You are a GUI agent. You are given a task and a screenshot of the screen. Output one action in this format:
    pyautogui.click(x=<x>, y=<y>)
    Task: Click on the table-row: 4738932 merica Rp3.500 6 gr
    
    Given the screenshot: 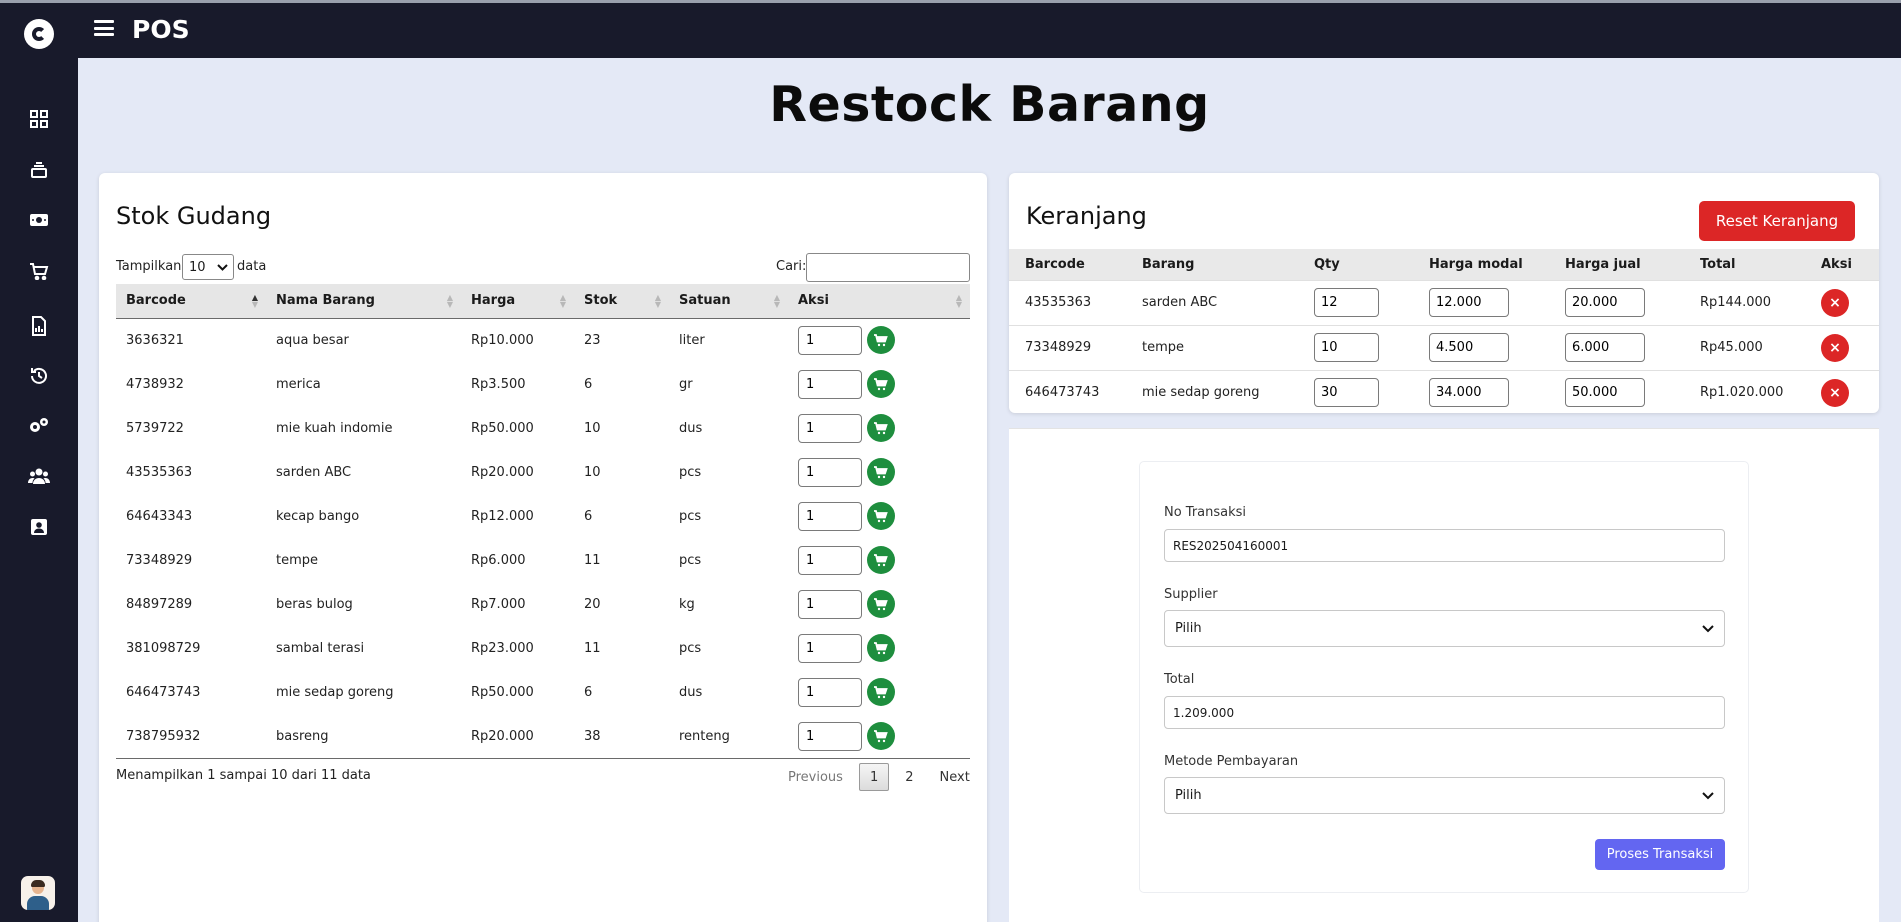 What is the action you would take?
    pyautogui.click(x=543, y=384)
    